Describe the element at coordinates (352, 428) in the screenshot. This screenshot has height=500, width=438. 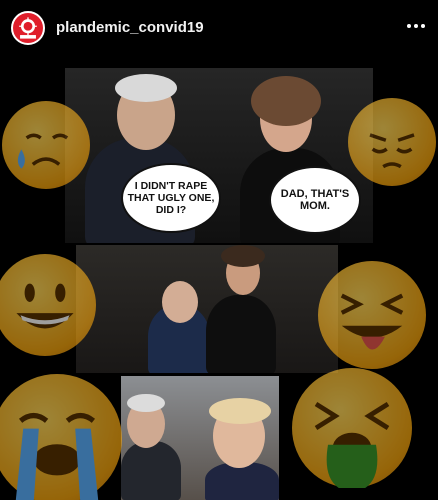
I see `vomiting-face-icon` at that location.